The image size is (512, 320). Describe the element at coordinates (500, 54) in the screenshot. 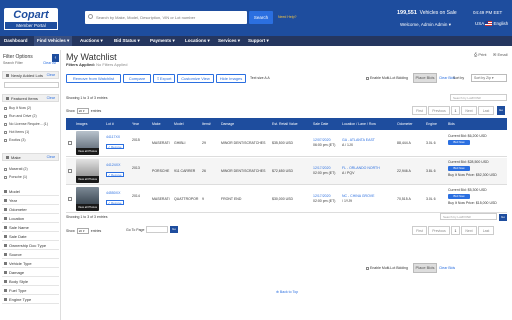

I see `email-link: ✉ Email` at that location.